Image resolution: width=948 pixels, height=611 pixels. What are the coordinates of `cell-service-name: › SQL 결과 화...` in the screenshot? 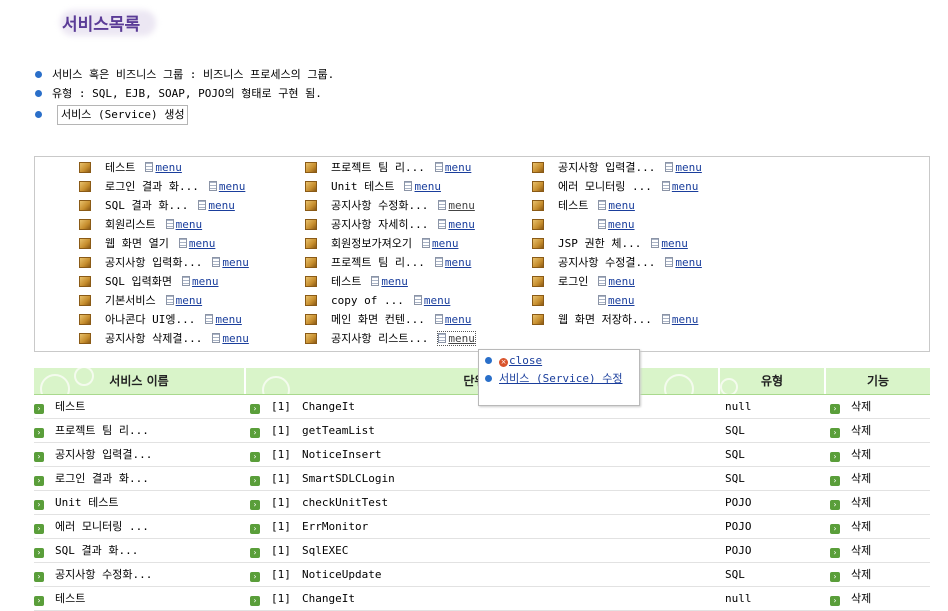 It's located at (86, 550).